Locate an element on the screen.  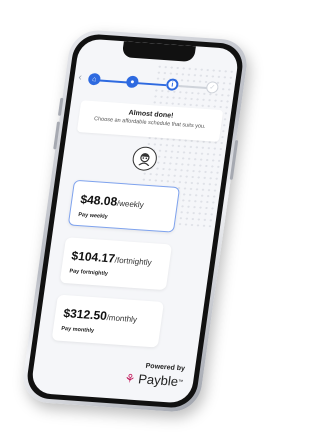
option-frequency: /fortnightly is located at coordinates (133, 261).